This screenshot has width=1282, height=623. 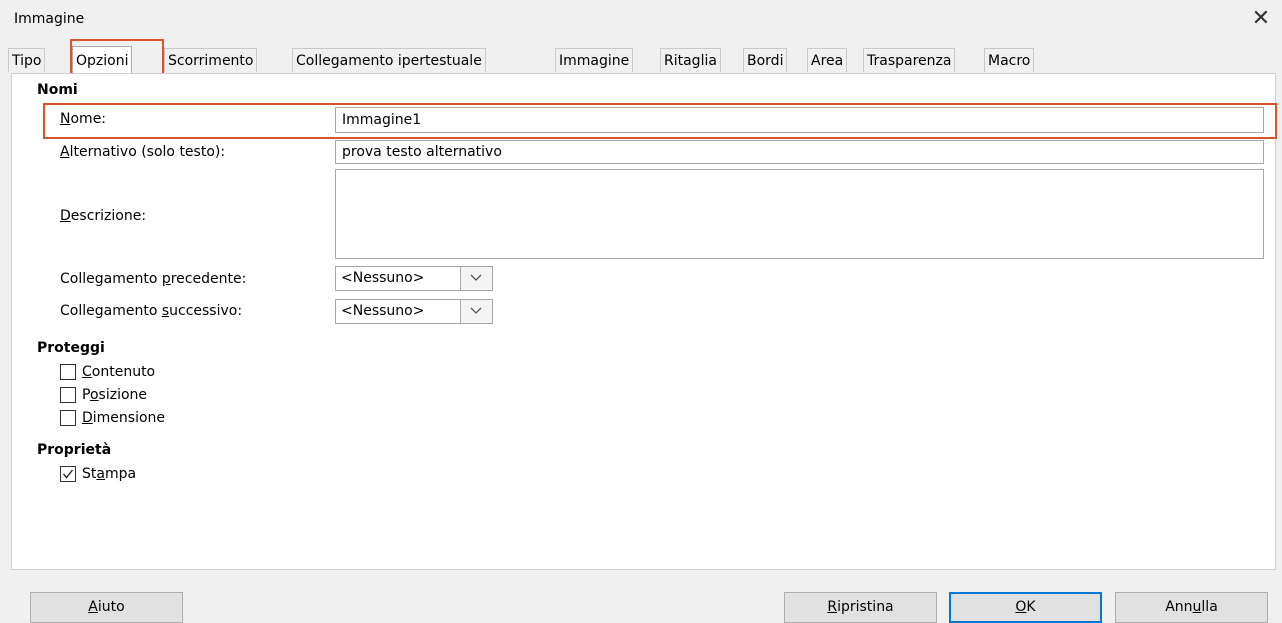 I want to click on properties-heading: Proprietà, so click(x=74, y=450).